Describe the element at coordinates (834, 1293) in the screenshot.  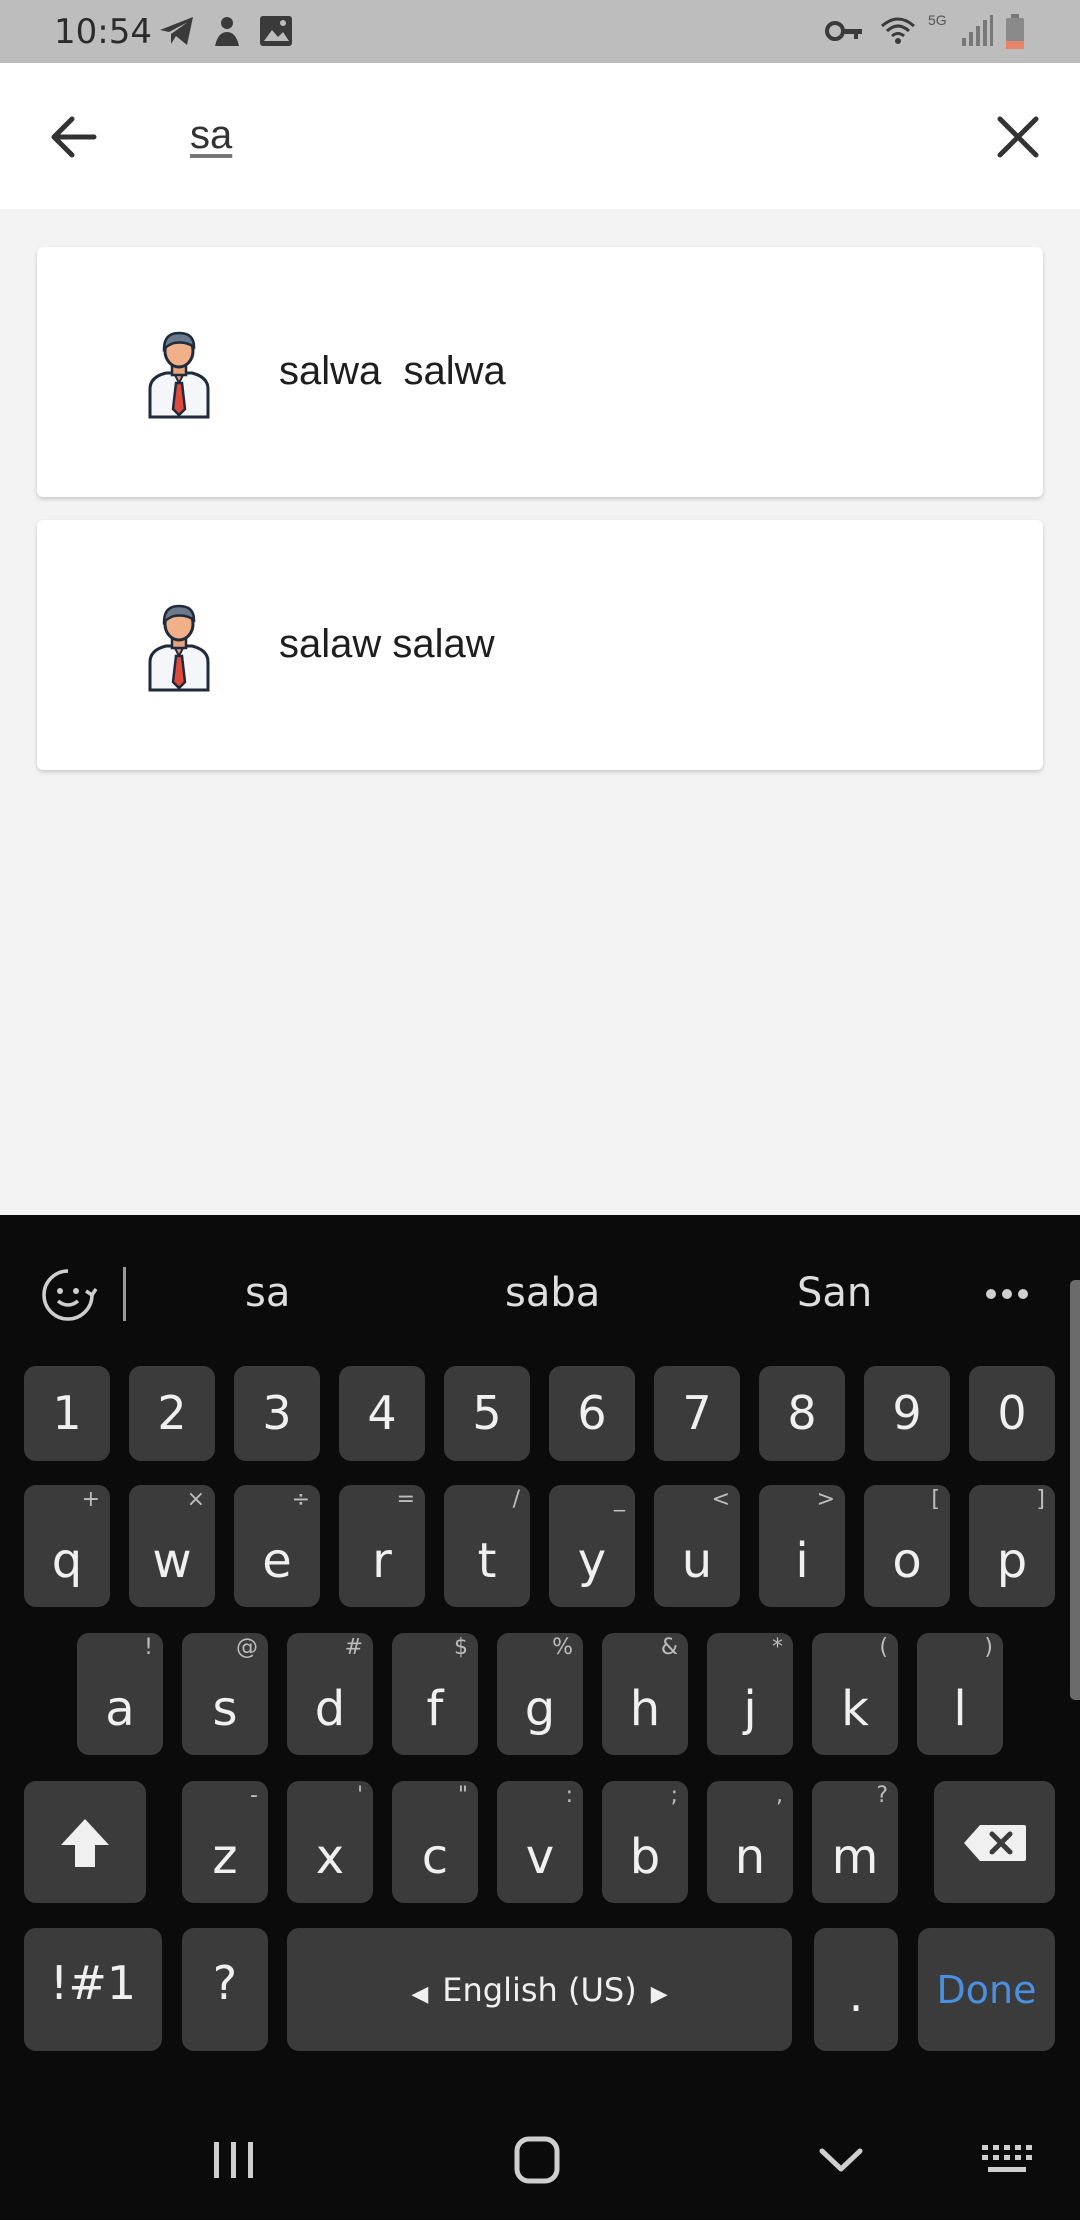
I see `suggestion-word: San` at that location.